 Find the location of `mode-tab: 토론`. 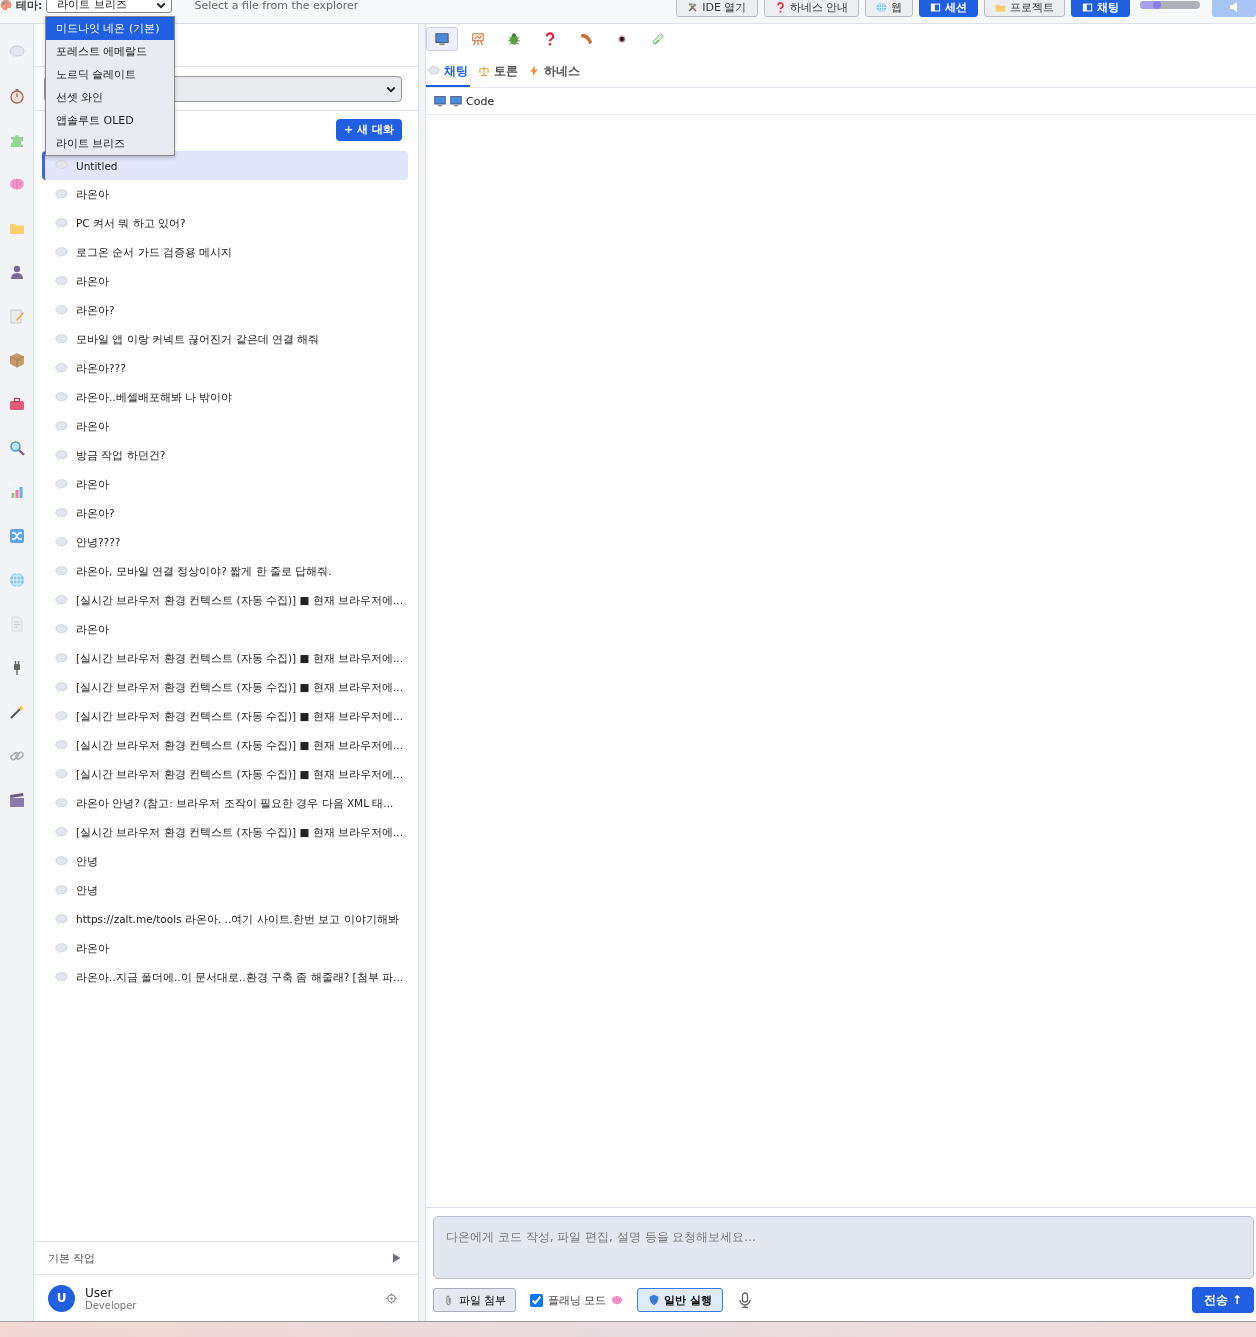

mode-tab: 토론 is located at coordinates (498, 72).